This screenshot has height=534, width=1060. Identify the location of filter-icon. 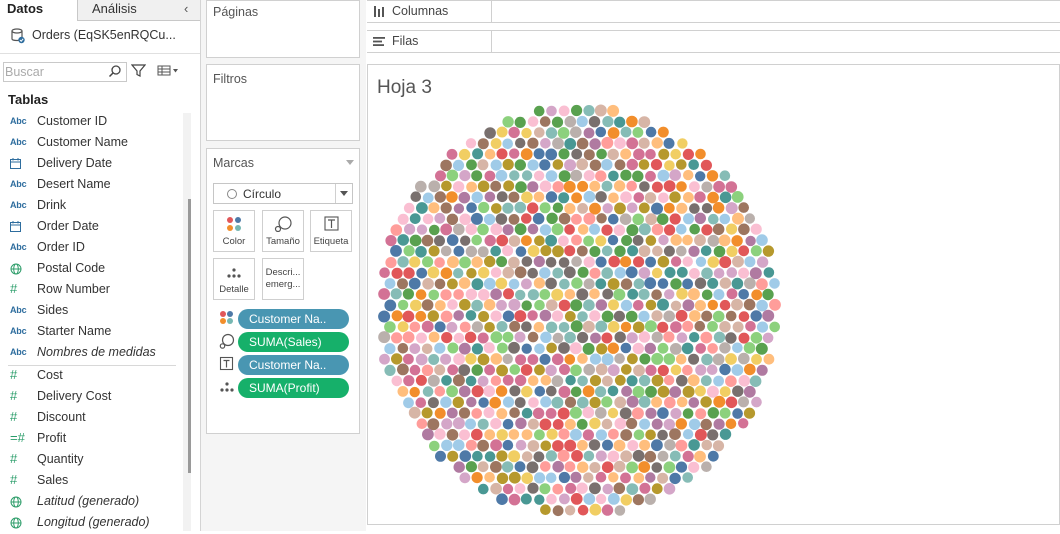
(138, 70).